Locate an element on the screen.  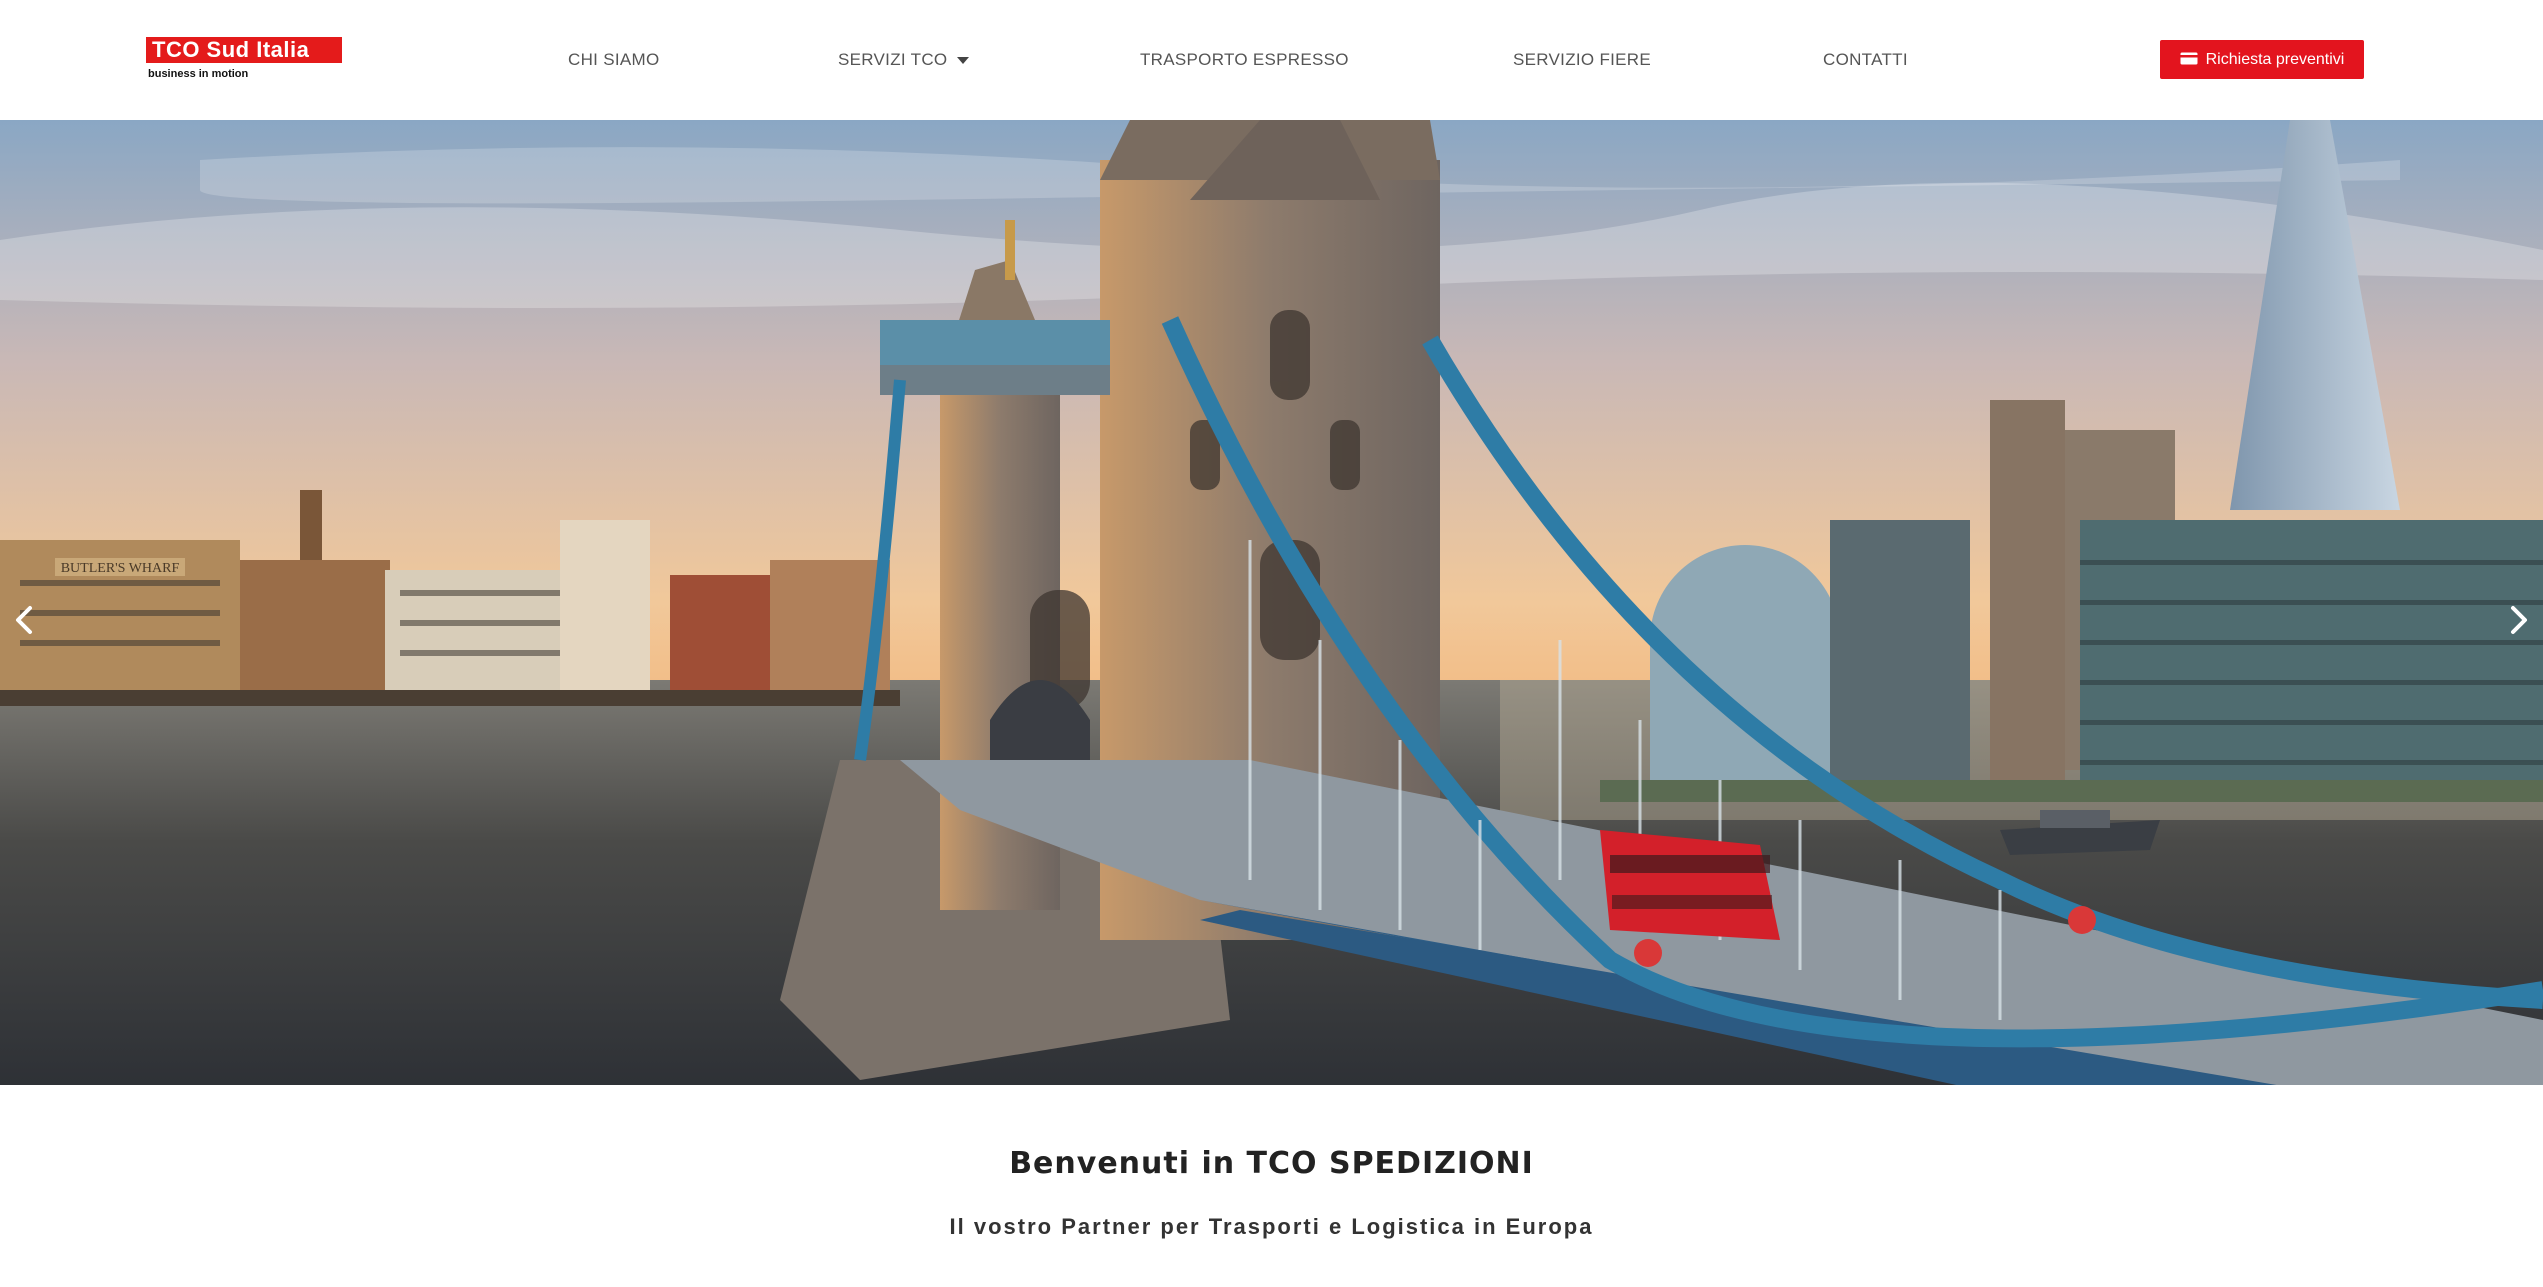
chevron-right-icon is located at coordinates (2519, 620).